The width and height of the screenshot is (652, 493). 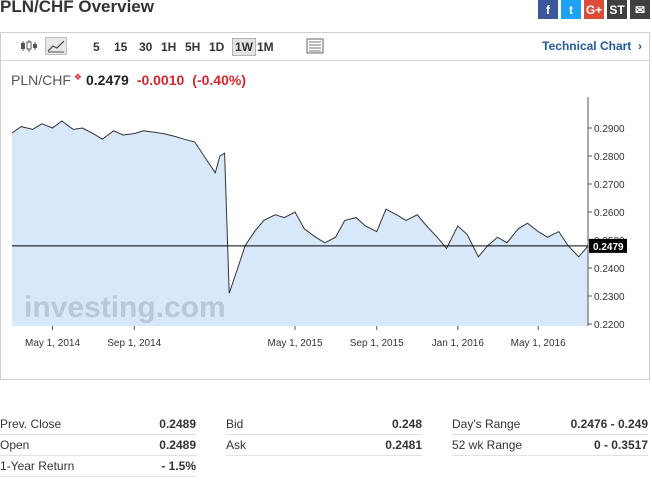 I want to click on x-tick-label: May 1, 2015, so click(x=294, y=343).